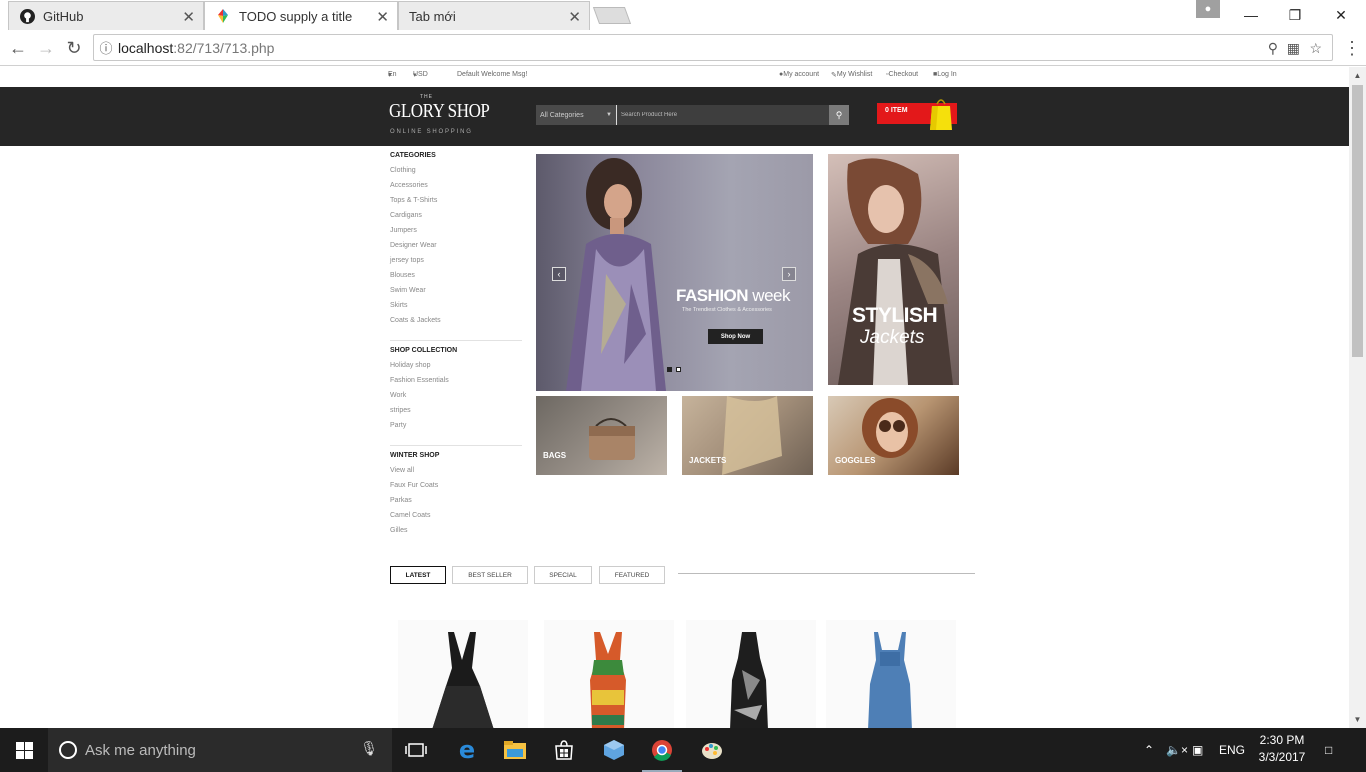 Image resolution: width=1366 pixels, height=772 pixels. Describe the element at coordinates (432, 16) in the screenshot. I see `tab-title: Tab mới` at that location.